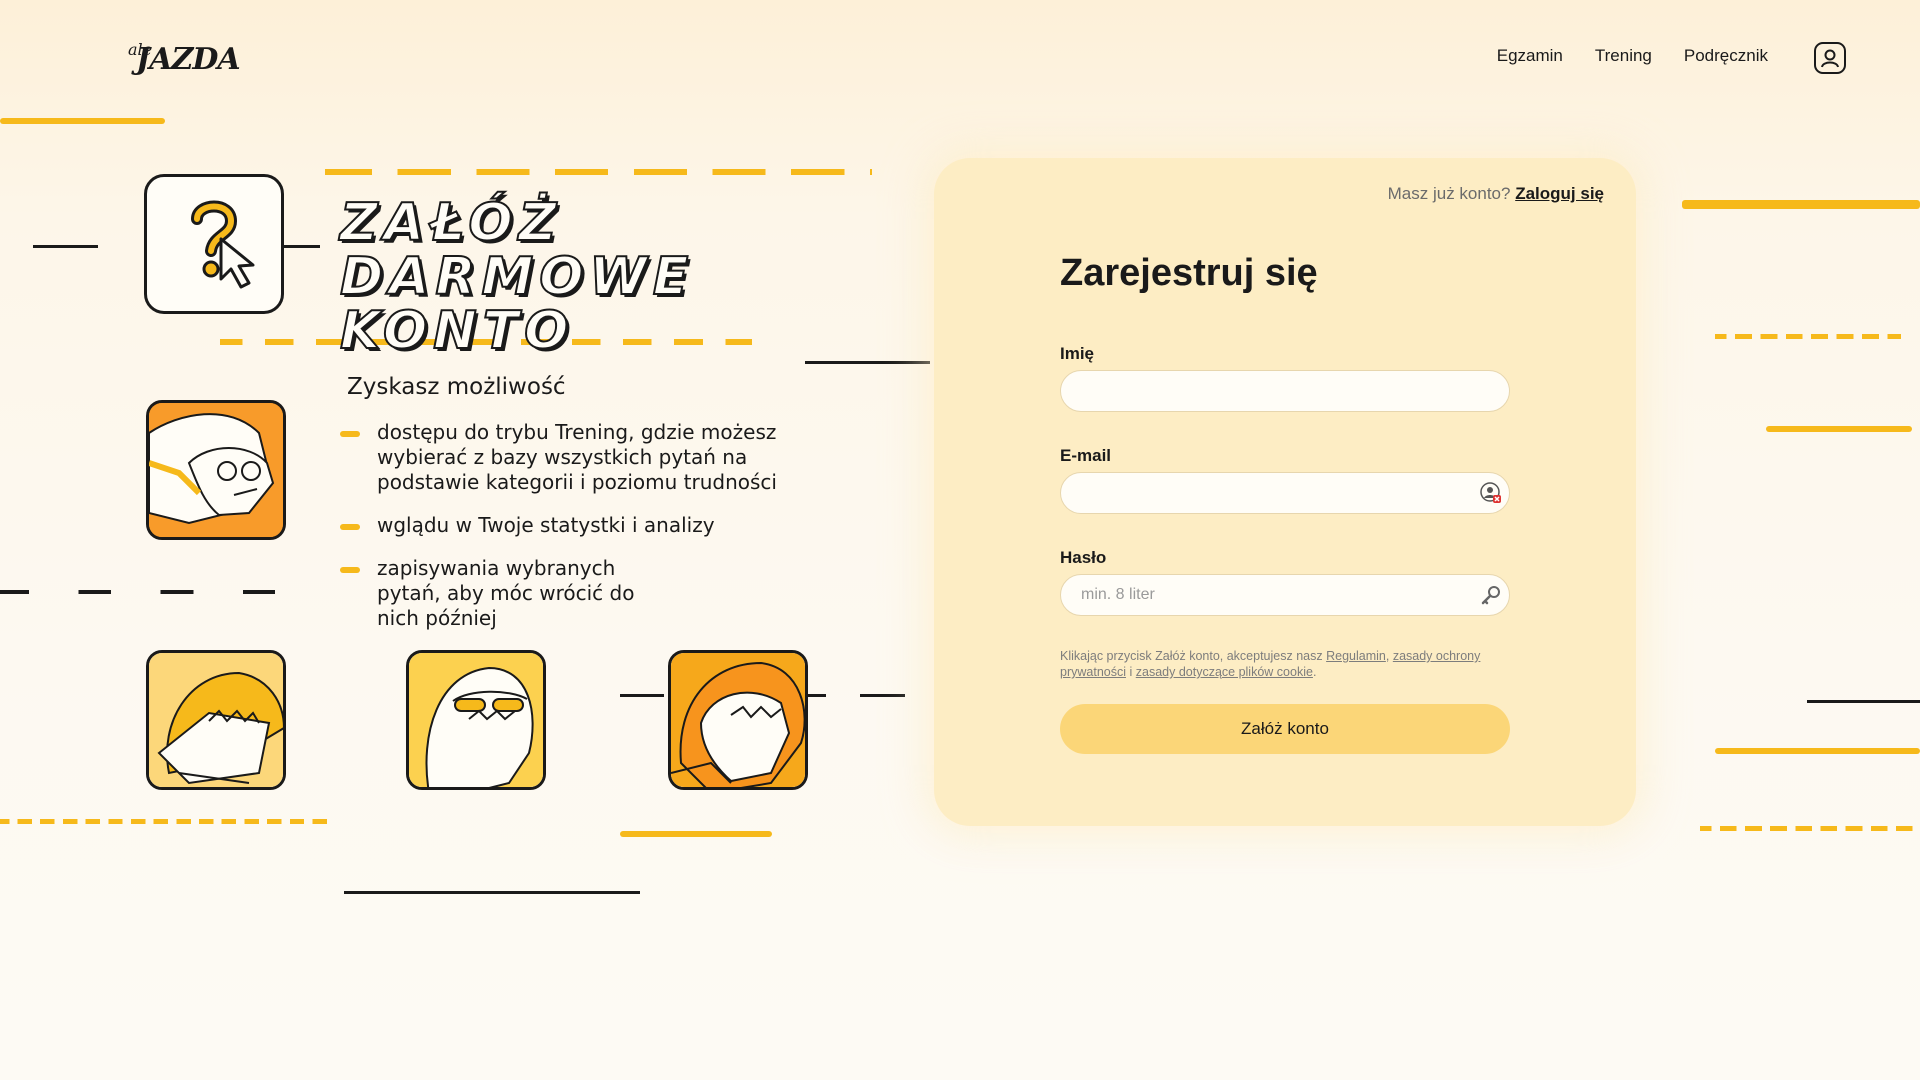 Image resolution: width=1920 pixels, height=1080 pixels. I want to click on cookies-link: zasady dotyczące plików cookie, so click(1224, 672).